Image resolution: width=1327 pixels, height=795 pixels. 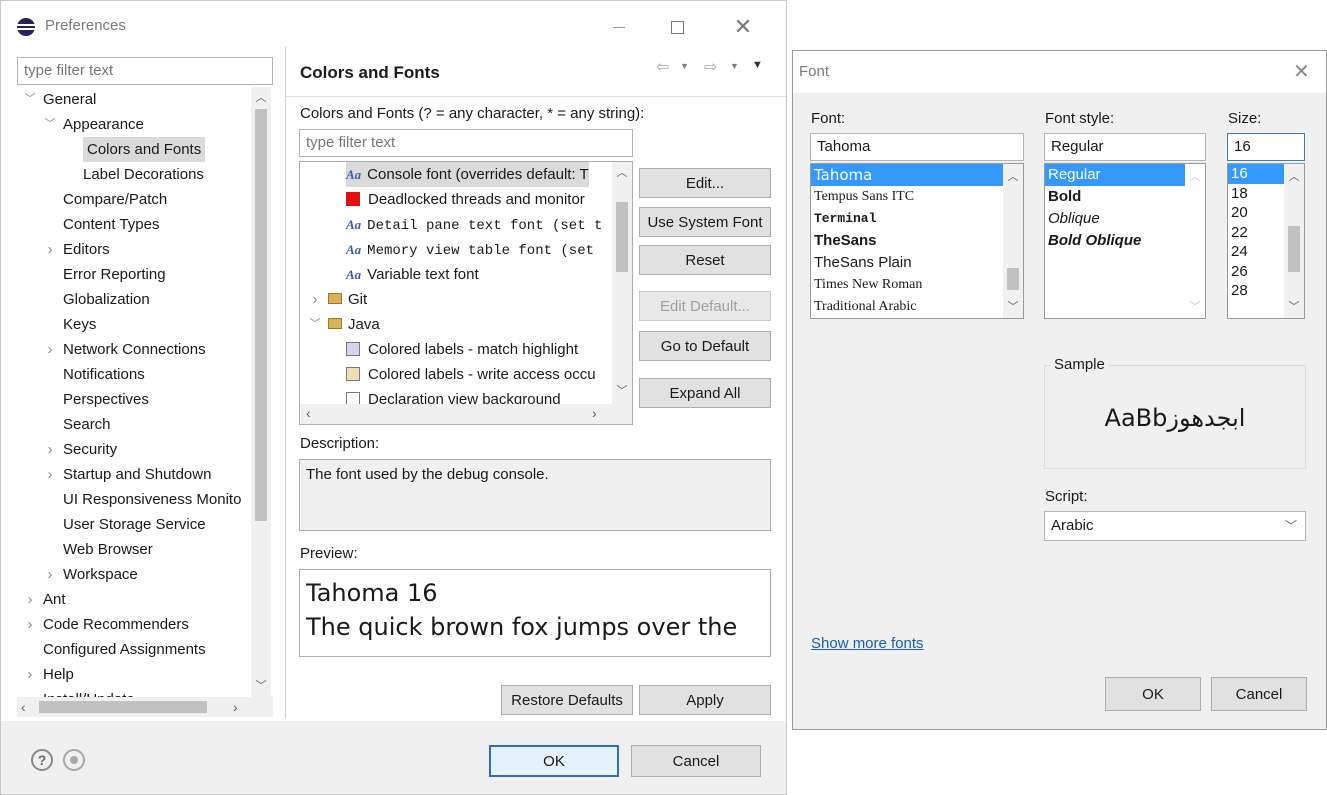 What do you see at coordinates (456, 249) in the screenshot?
I see `color-tree-item: Aa Memory view table font (set` at bounding box center [456, 249].